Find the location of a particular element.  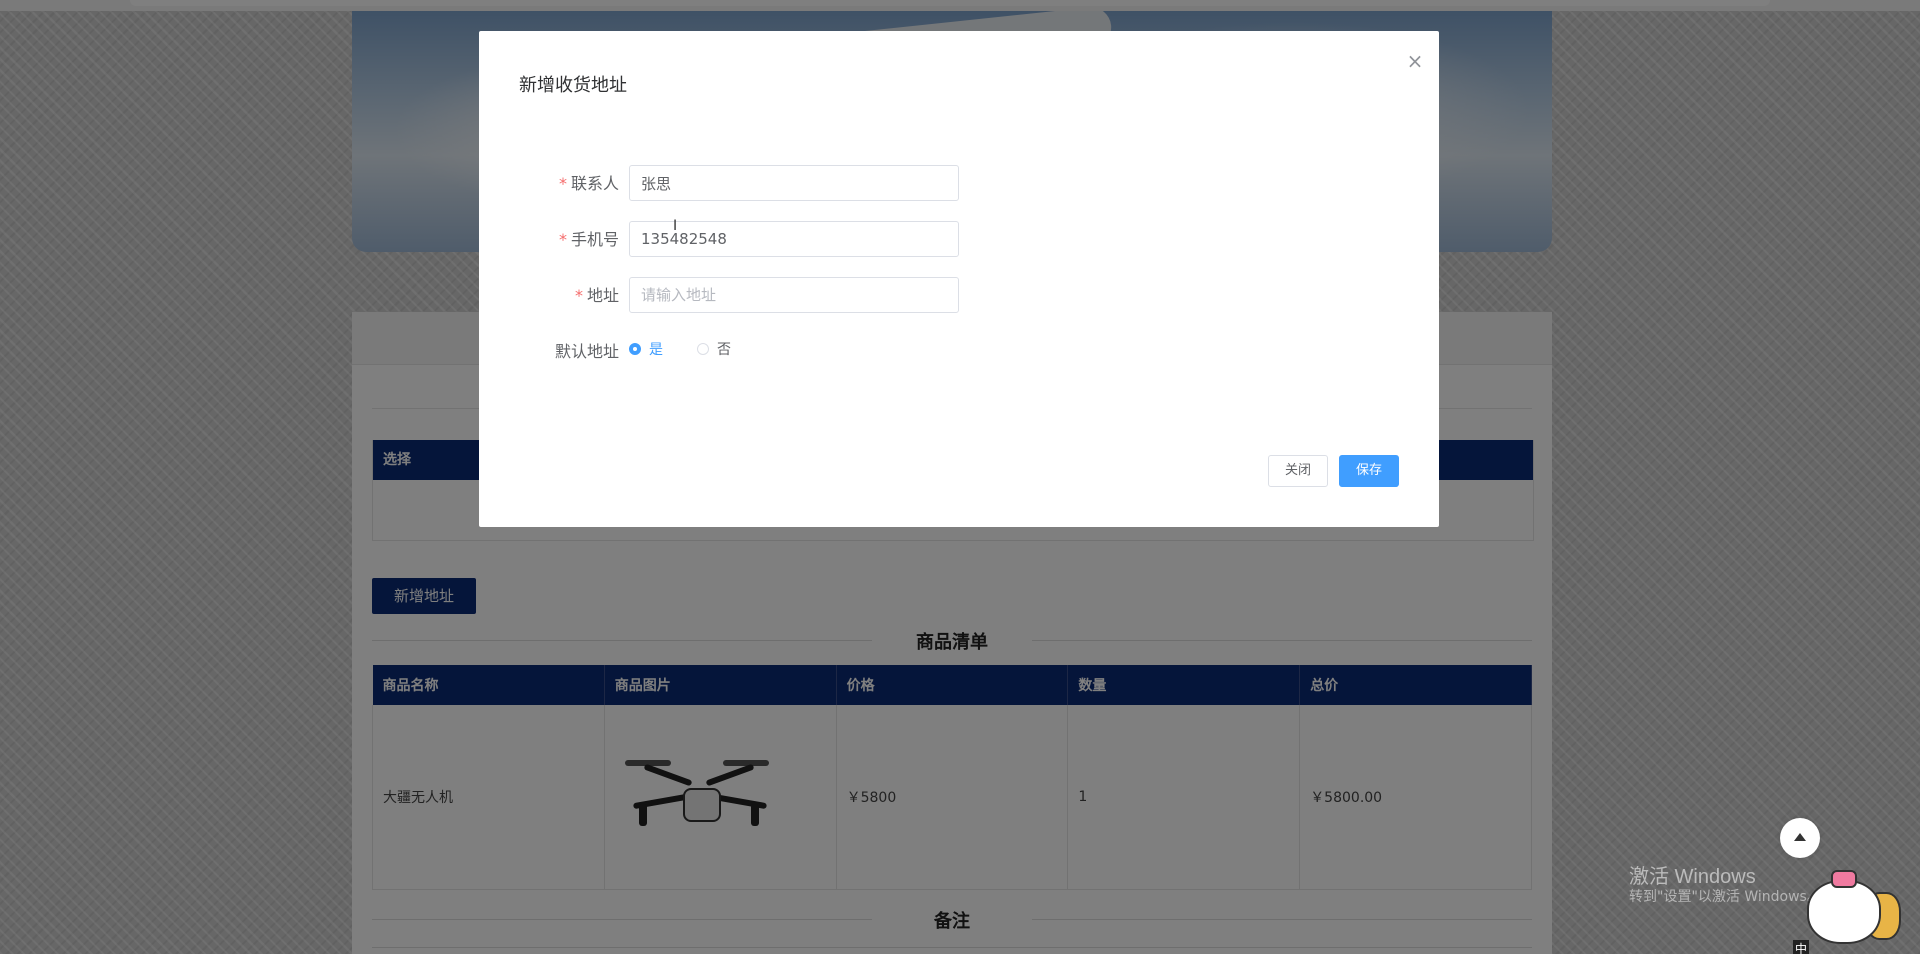

contact-label-text: 联系人 is located at coordinates (594, 183).